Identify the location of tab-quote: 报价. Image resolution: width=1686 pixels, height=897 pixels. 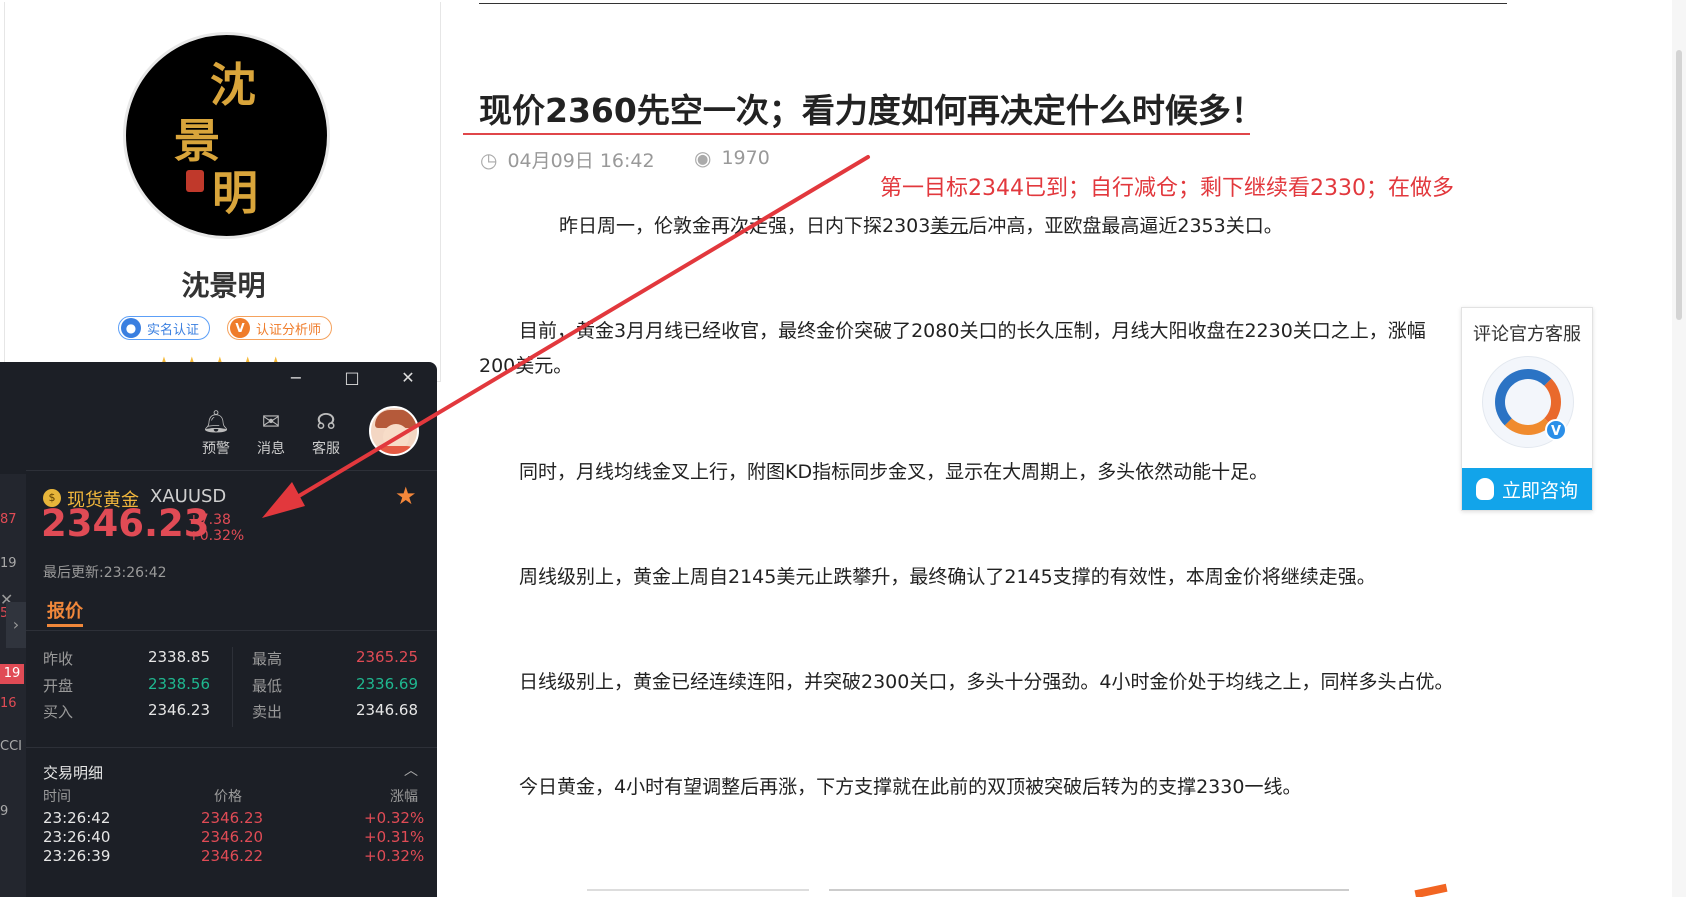
(65, 610).